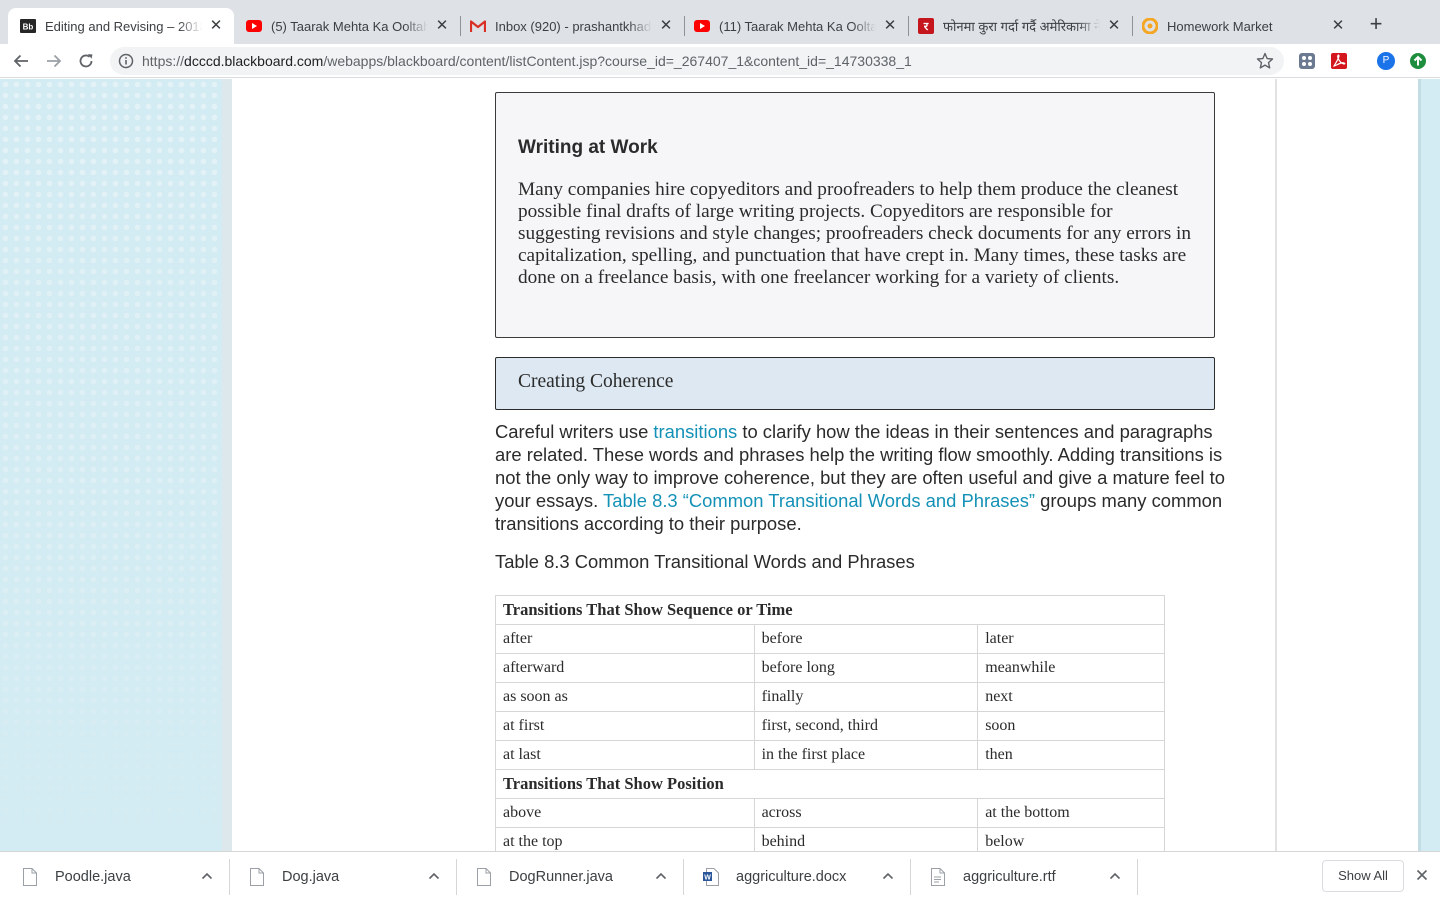 This screenshot has width=1440, height=901. I want to click on group-heading-position: Transitions That Show Position, so click(830, 784).